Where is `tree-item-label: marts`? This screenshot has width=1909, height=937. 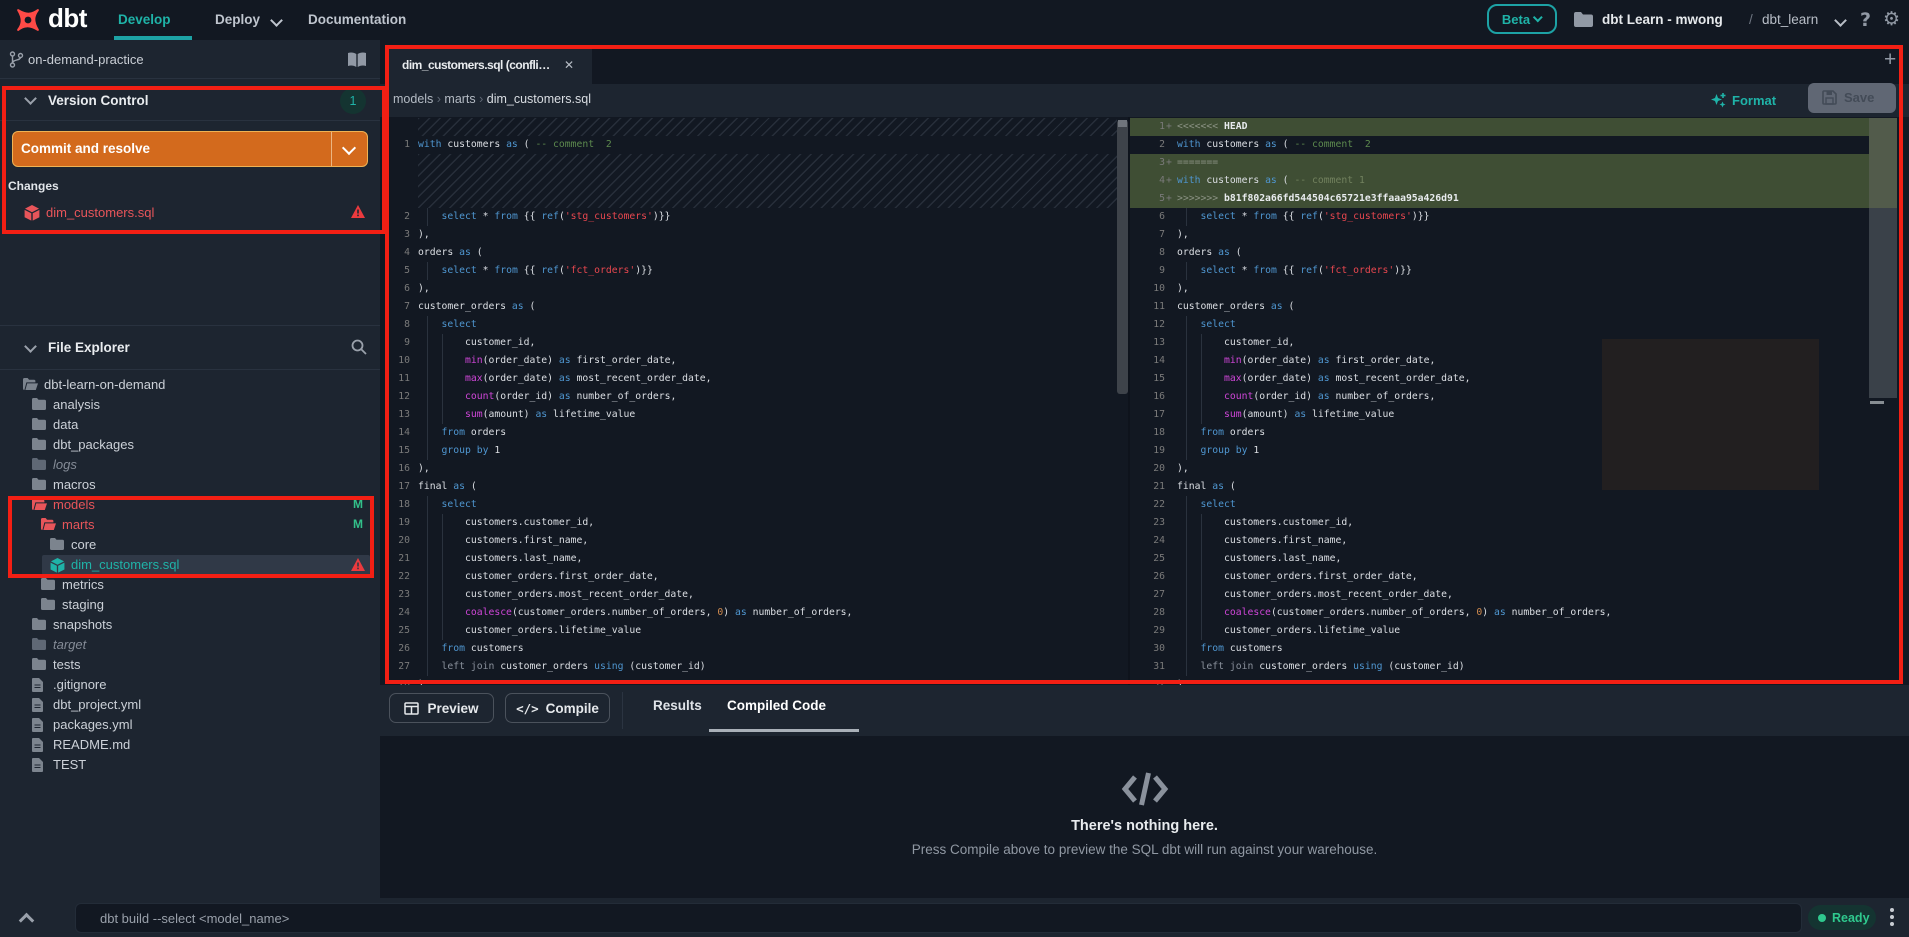 tree-item-label: marts is located at coordinates (78, 524).